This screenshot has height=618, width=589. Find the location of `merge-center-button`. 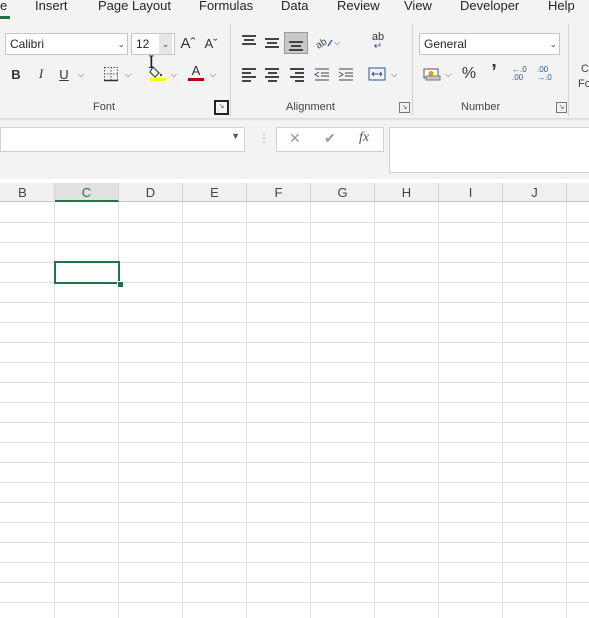

merge-center-button is located at coordinates (377, 74).